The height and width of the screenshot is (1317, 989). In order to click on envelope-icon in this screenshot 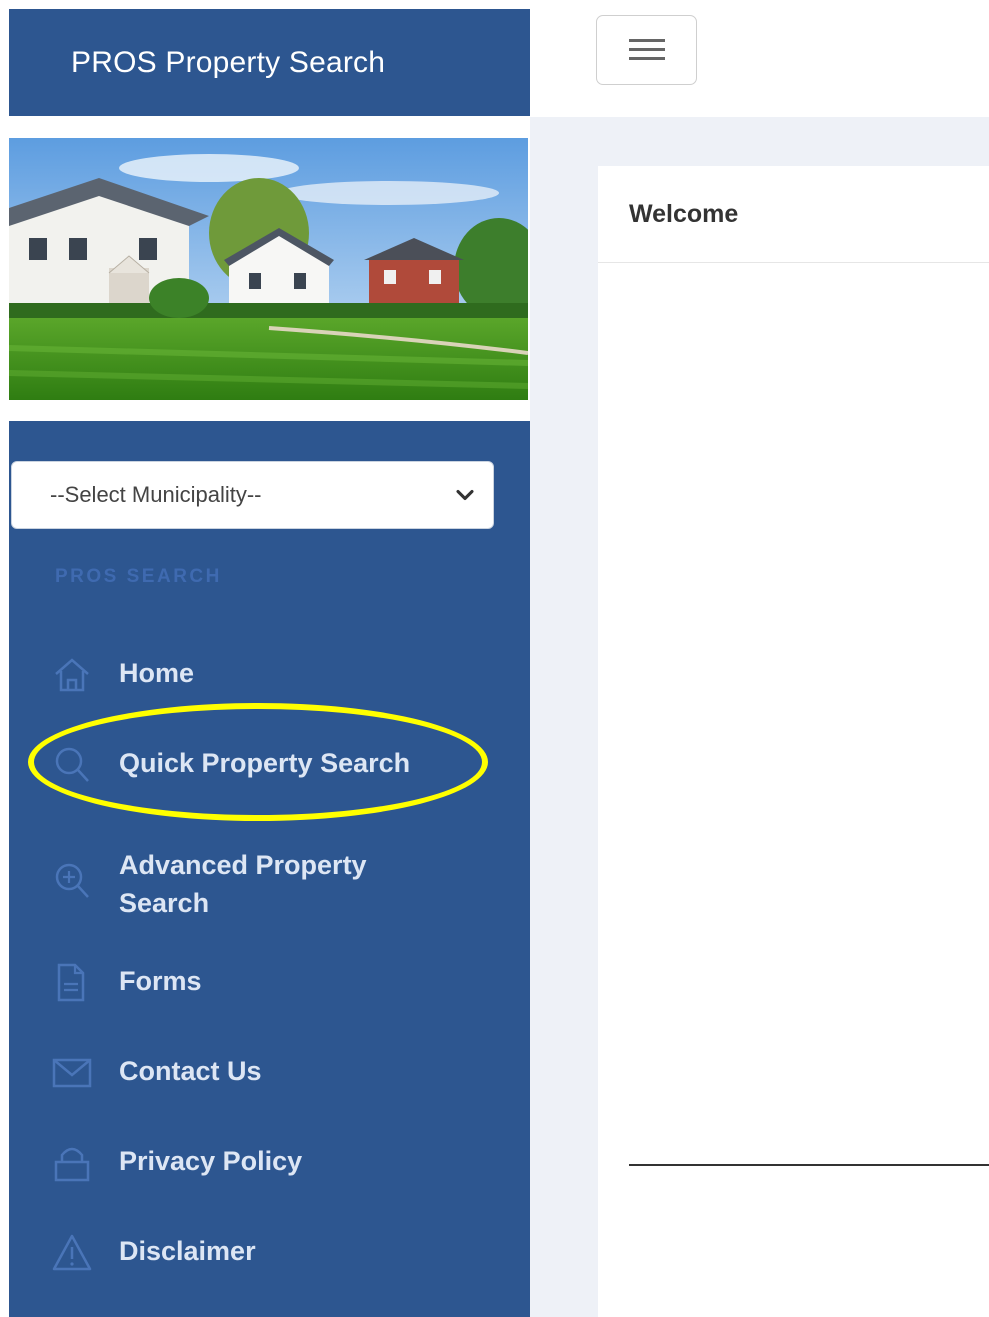, I will do `click(72, 1073)`.